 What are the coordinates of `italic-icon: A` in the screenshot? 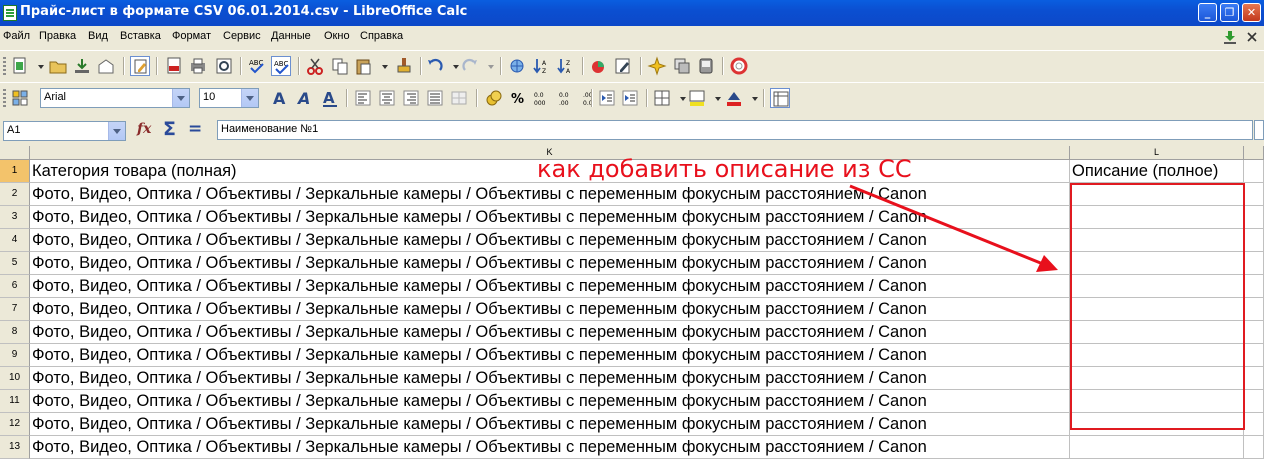 It's located at (305, 98).